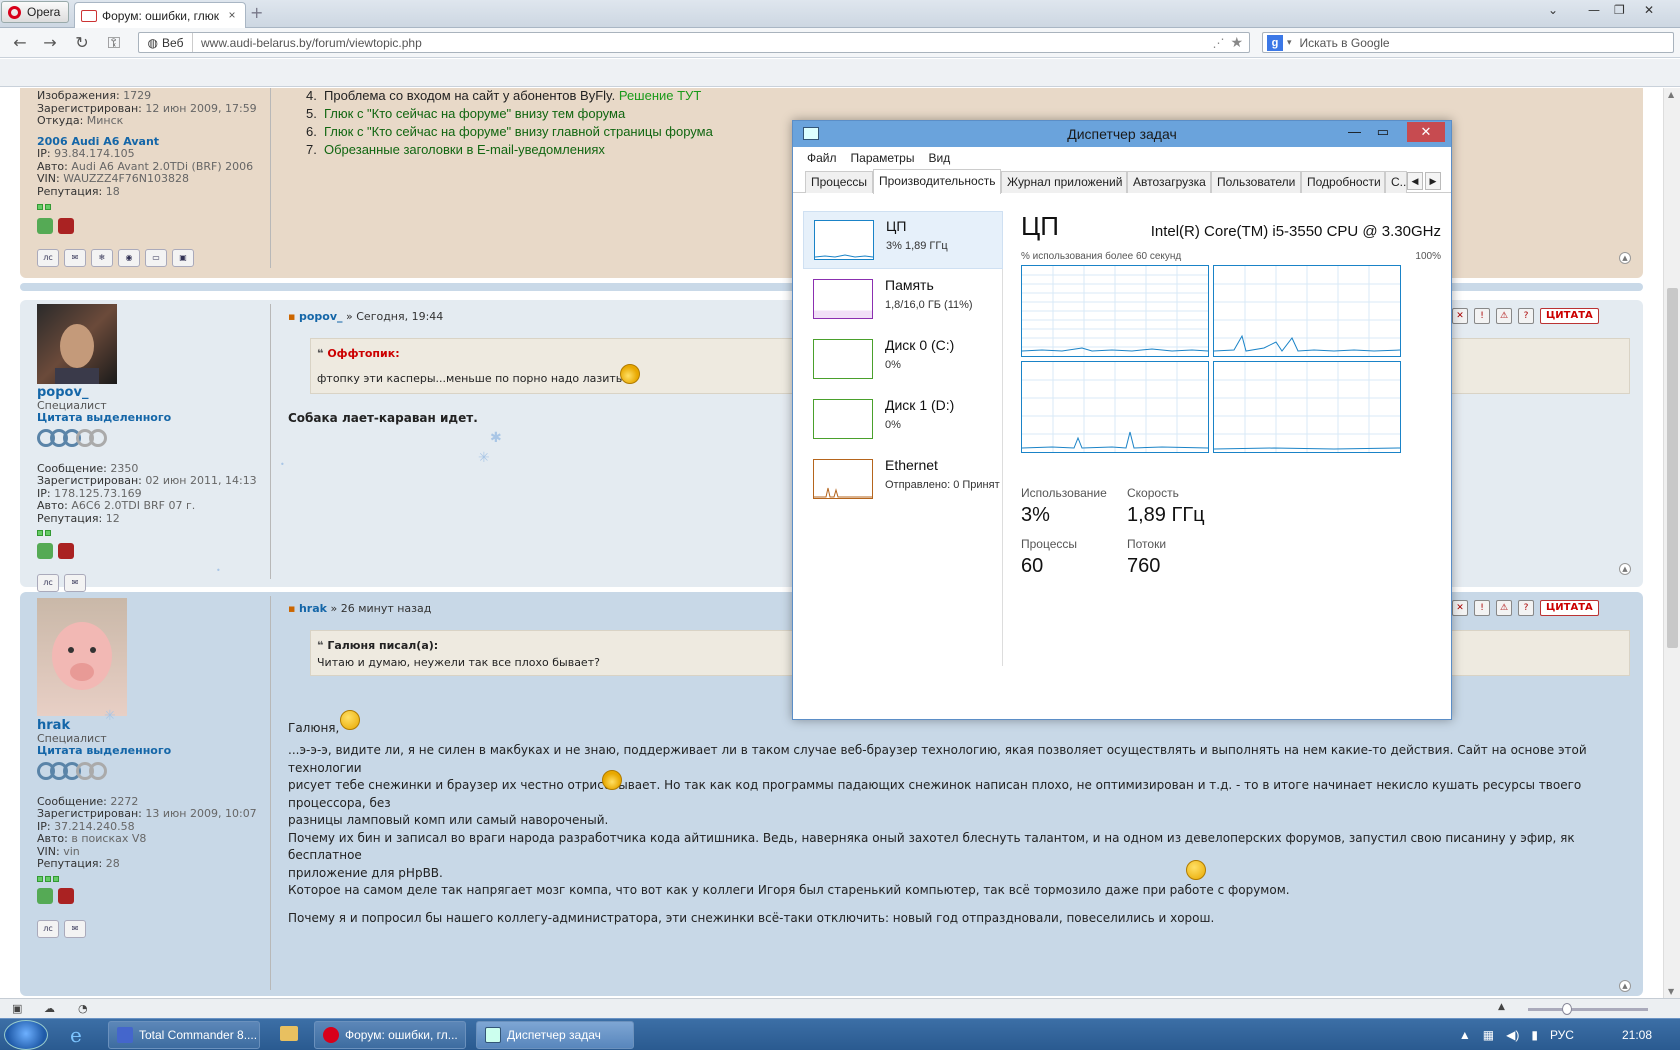 The image size is (1680, 1050). What do you see at coordinates (256, 13) in the screenshot?
I see `new-tab-icon: +` at bounding box center [256, 13].